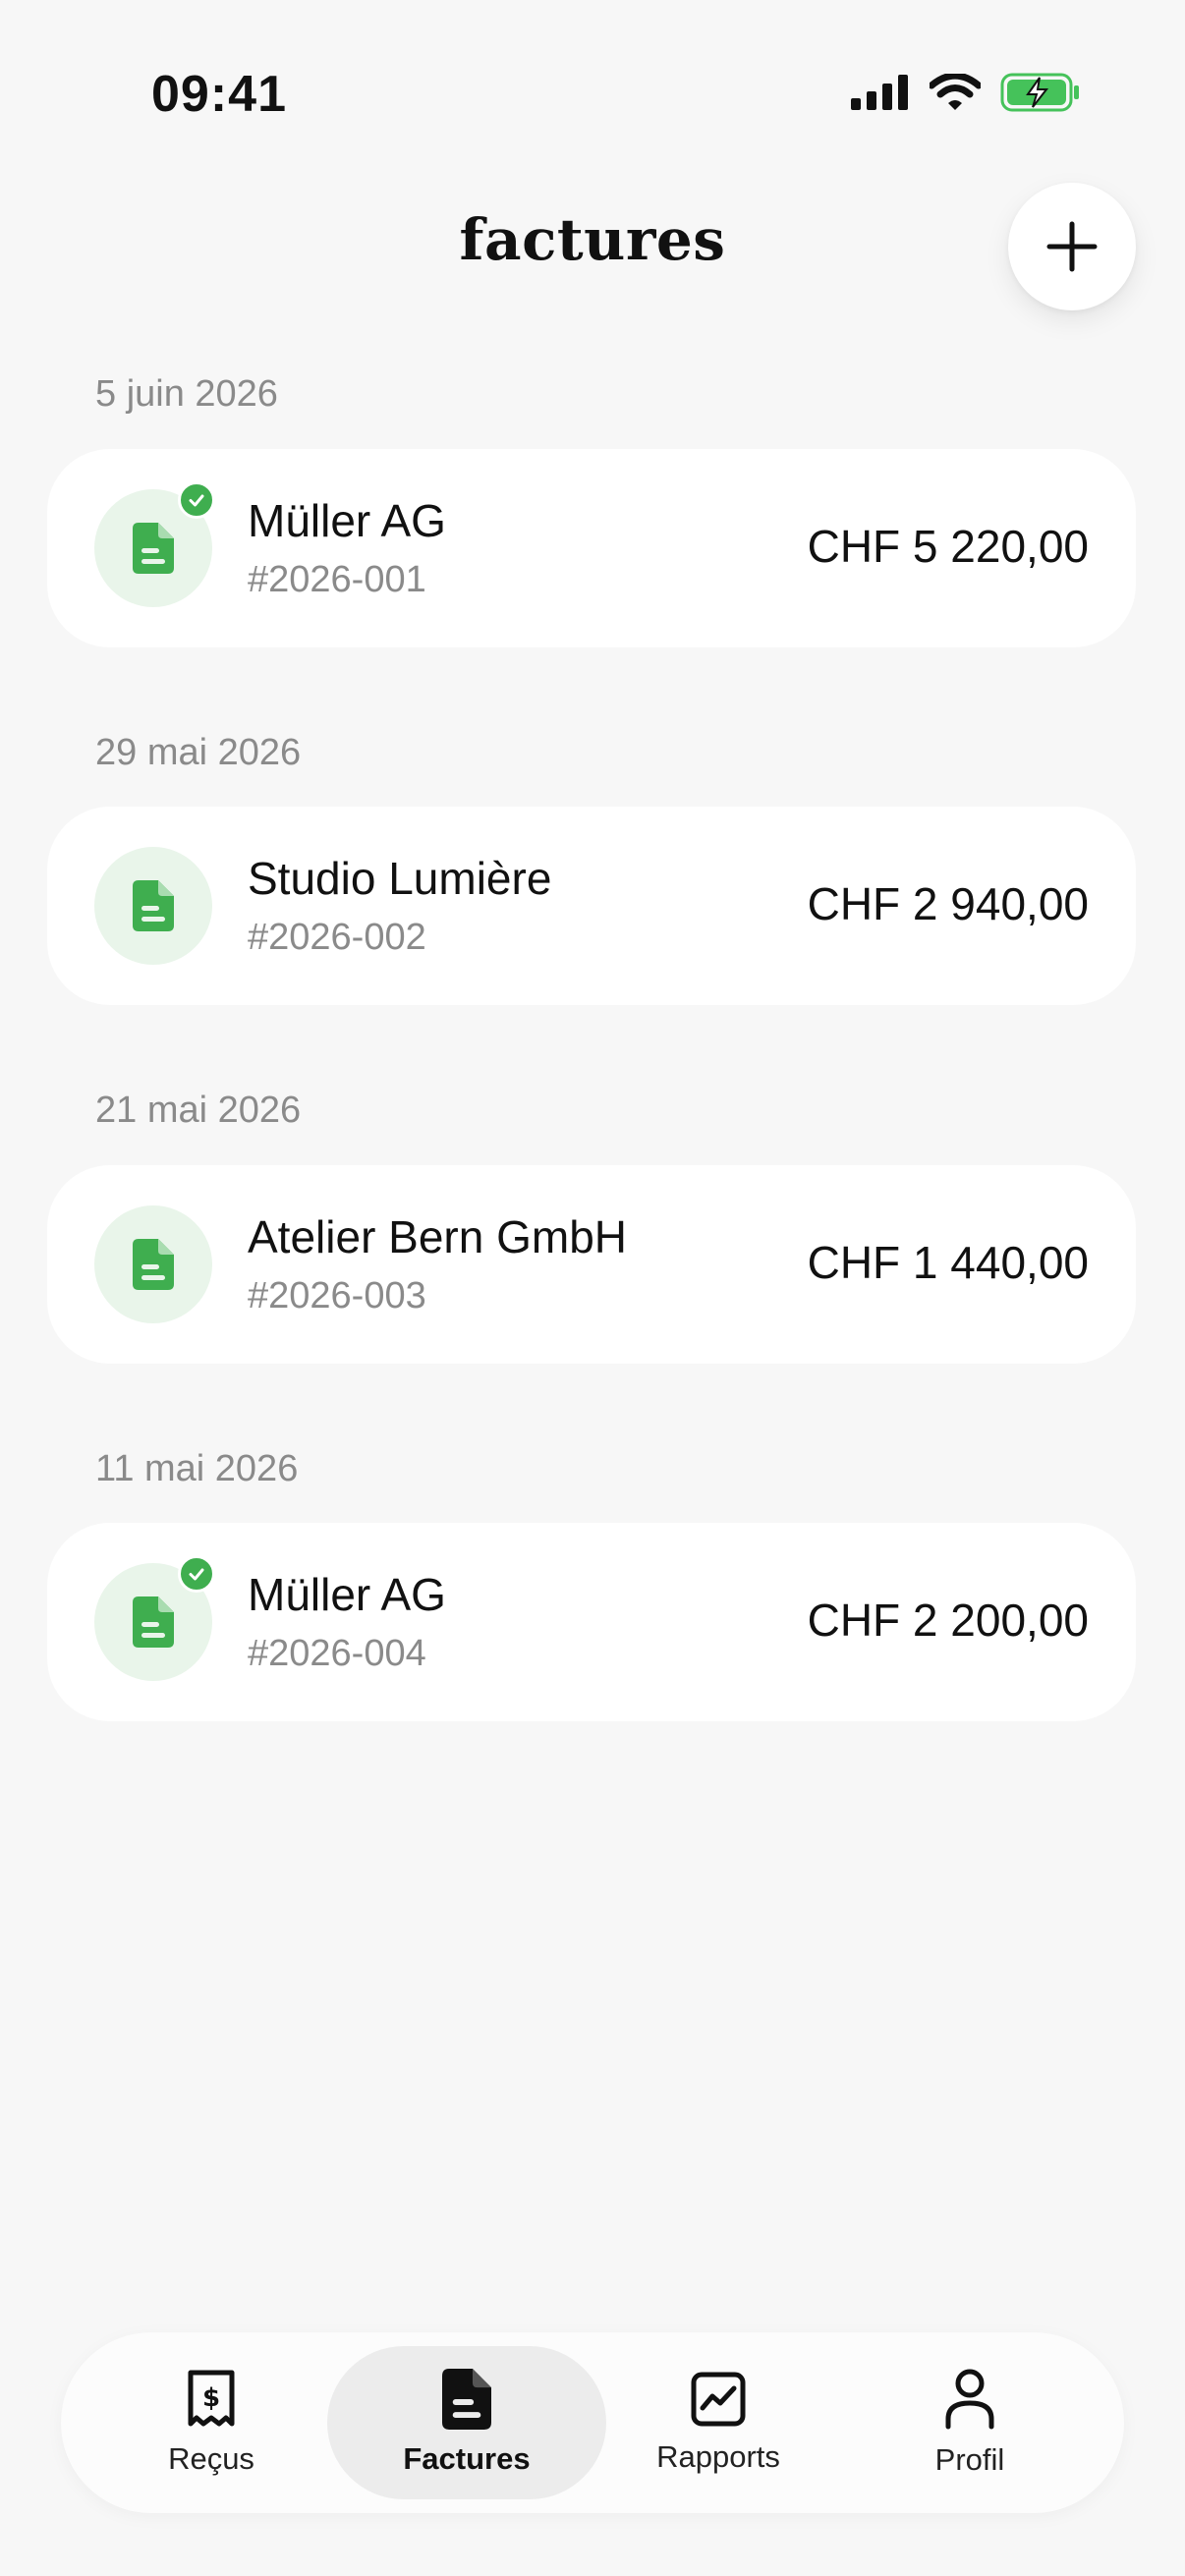 The width and height of the screenshot is (1185, 2576). I want to click on page-title: factures, so click(592, 239).